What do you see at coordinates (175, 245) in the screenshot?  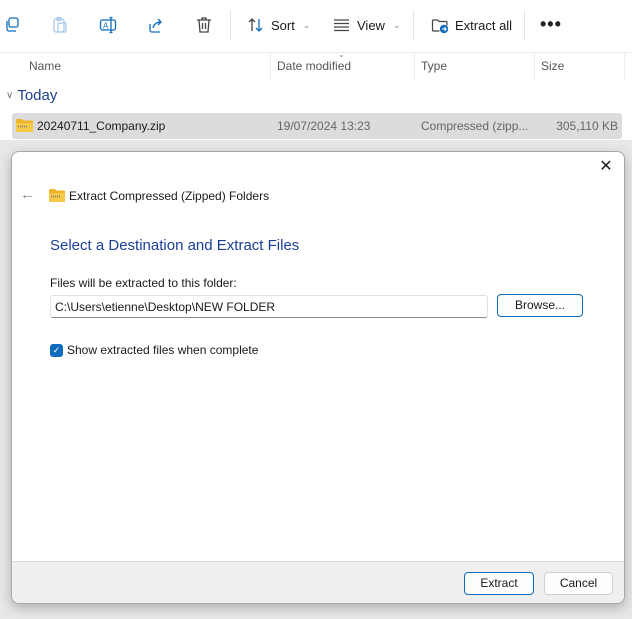 I see `dialog-heading: Select a Destination and Extract Files` at bounding box center [175, 245].